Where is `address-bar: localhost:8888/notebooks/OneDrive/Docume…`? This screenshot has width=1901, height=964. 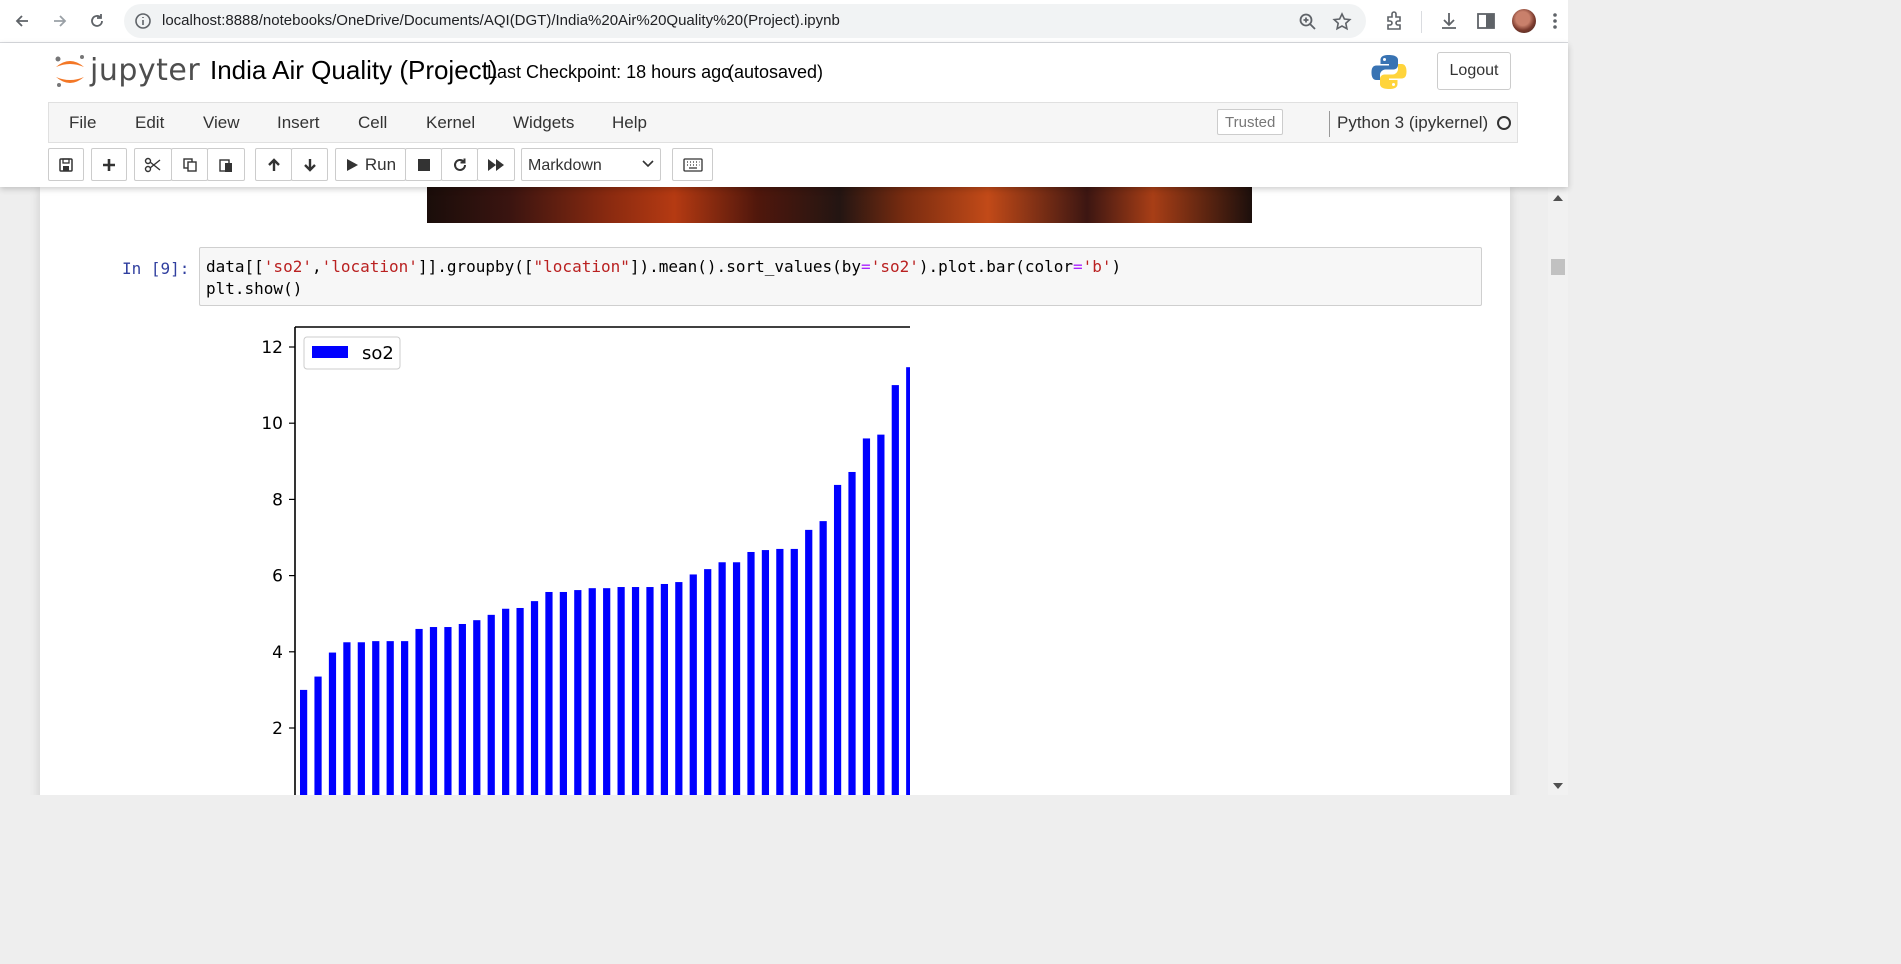
address-bar: localhost:8888/notebooks/OneDrive/Docume… is located at coordinates (745, 21).